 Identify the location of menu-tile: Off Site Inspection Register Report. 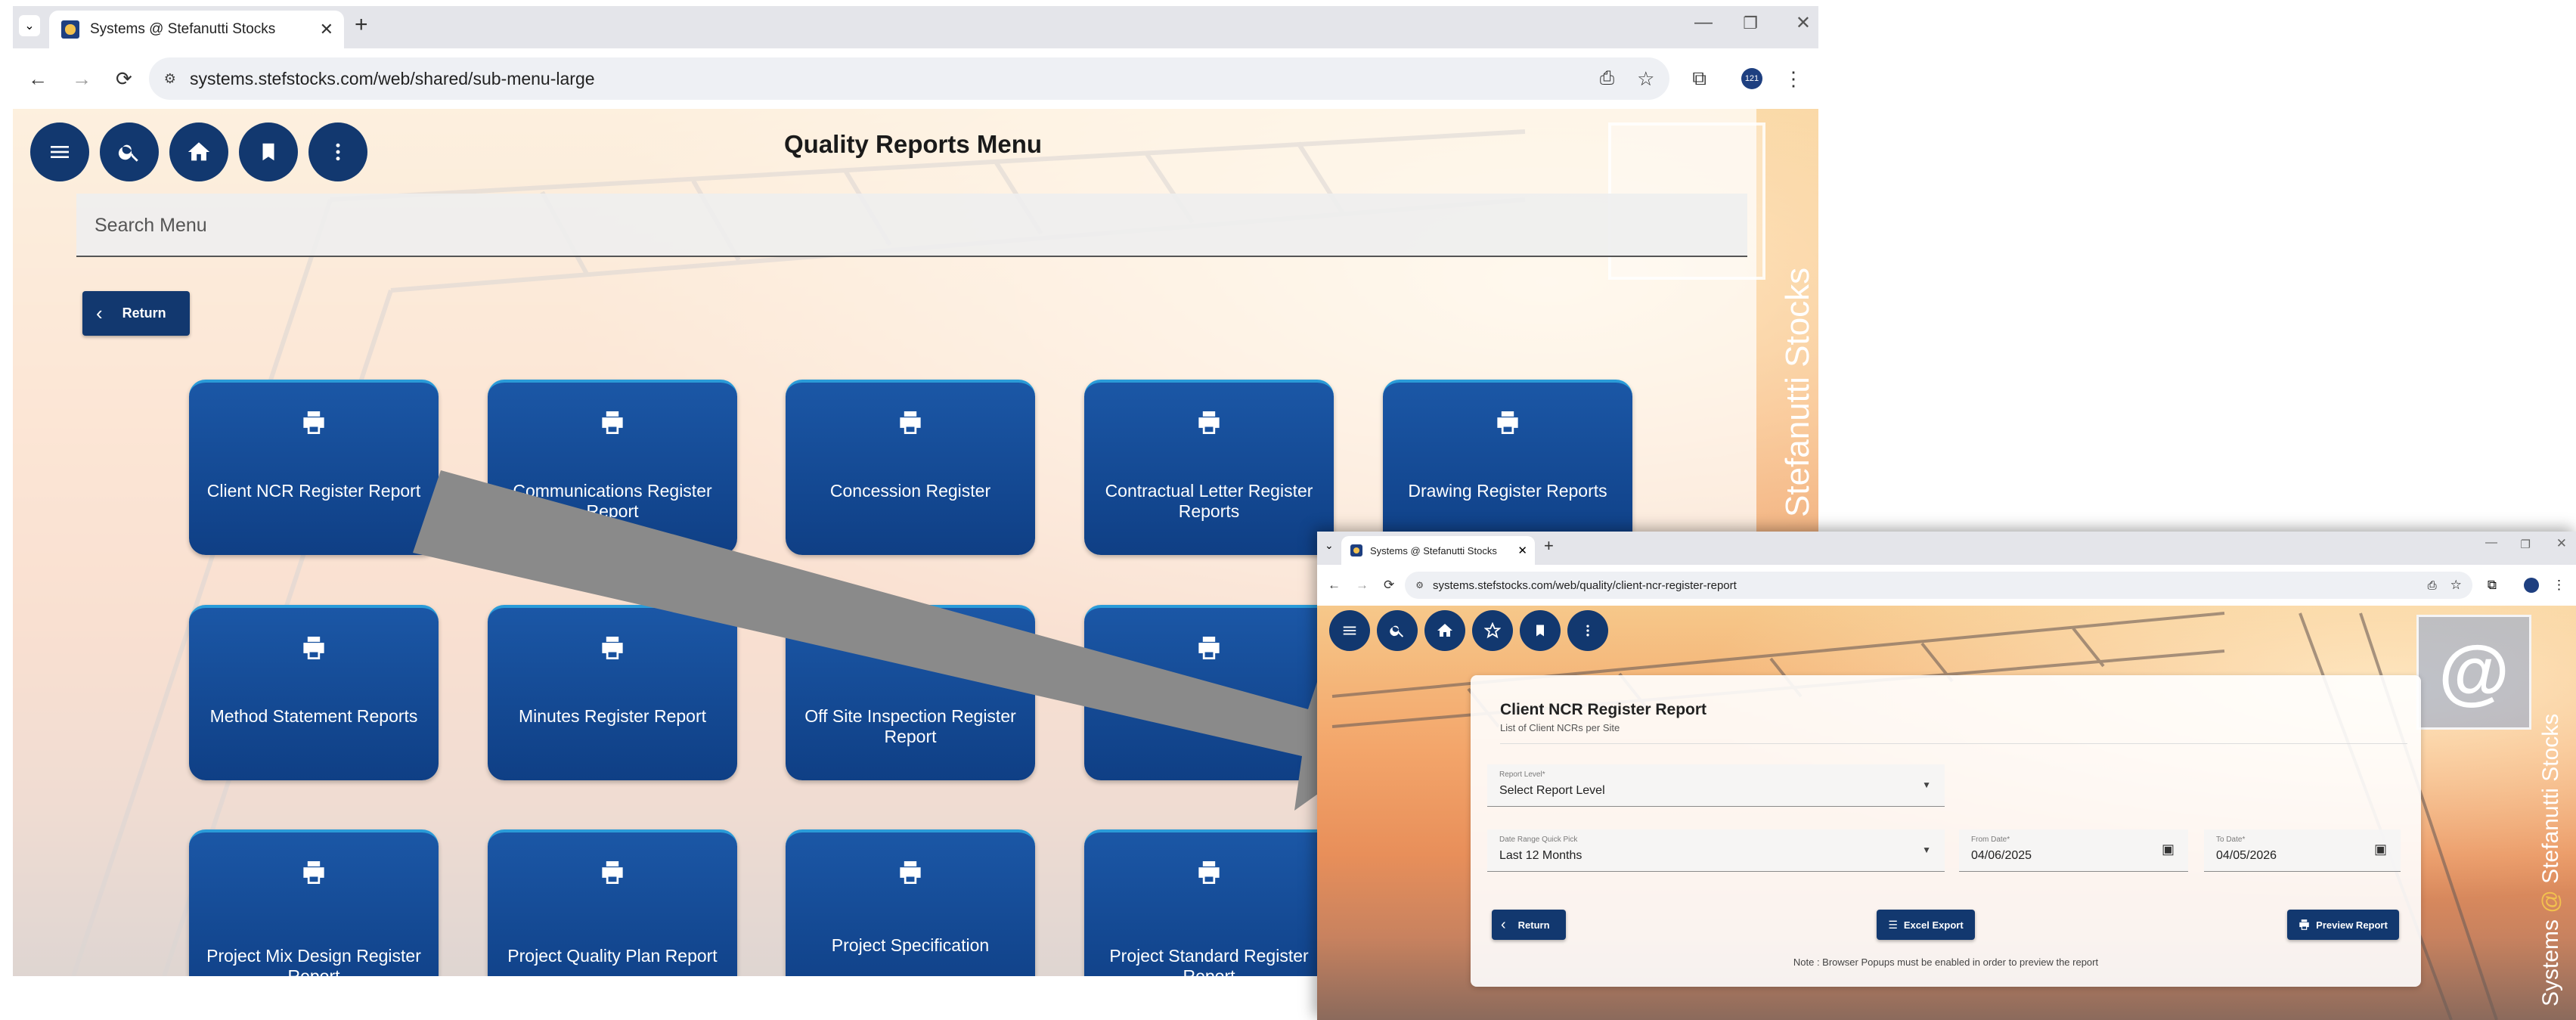
(910, 692).